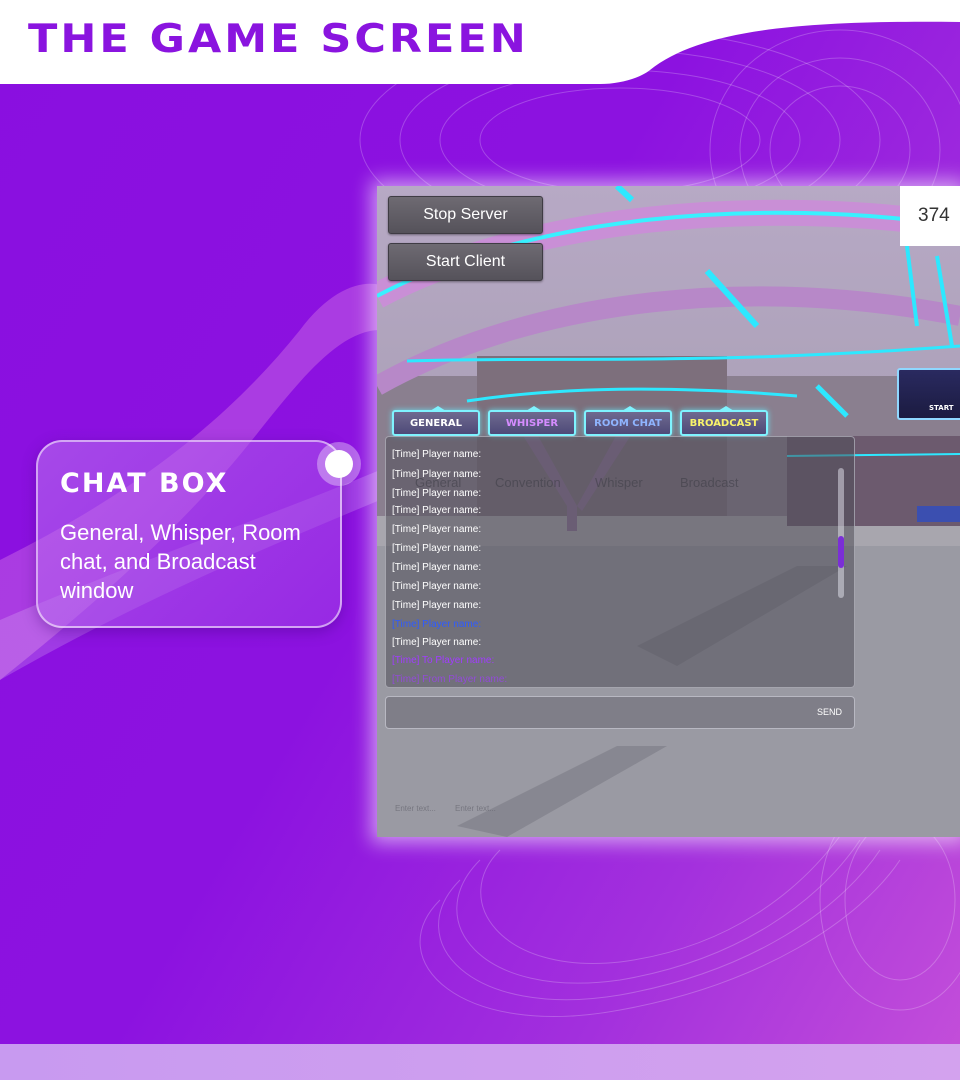 This screenshot has width=960, height=1080. I want to click on tab-whisper: WHISPER, so click(532, 421).